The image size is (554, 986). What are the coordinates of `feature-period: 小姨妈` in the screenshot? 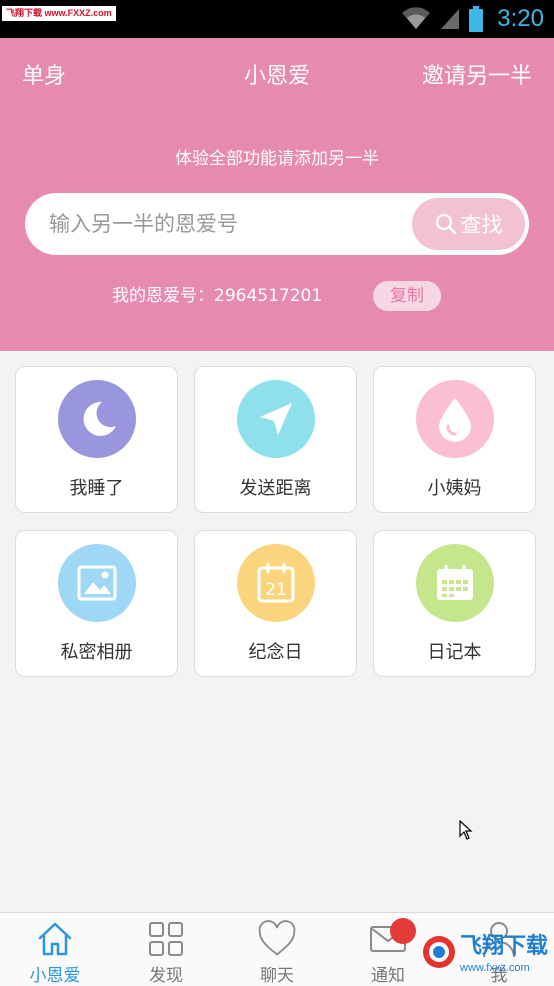 It's located at (454, 439).